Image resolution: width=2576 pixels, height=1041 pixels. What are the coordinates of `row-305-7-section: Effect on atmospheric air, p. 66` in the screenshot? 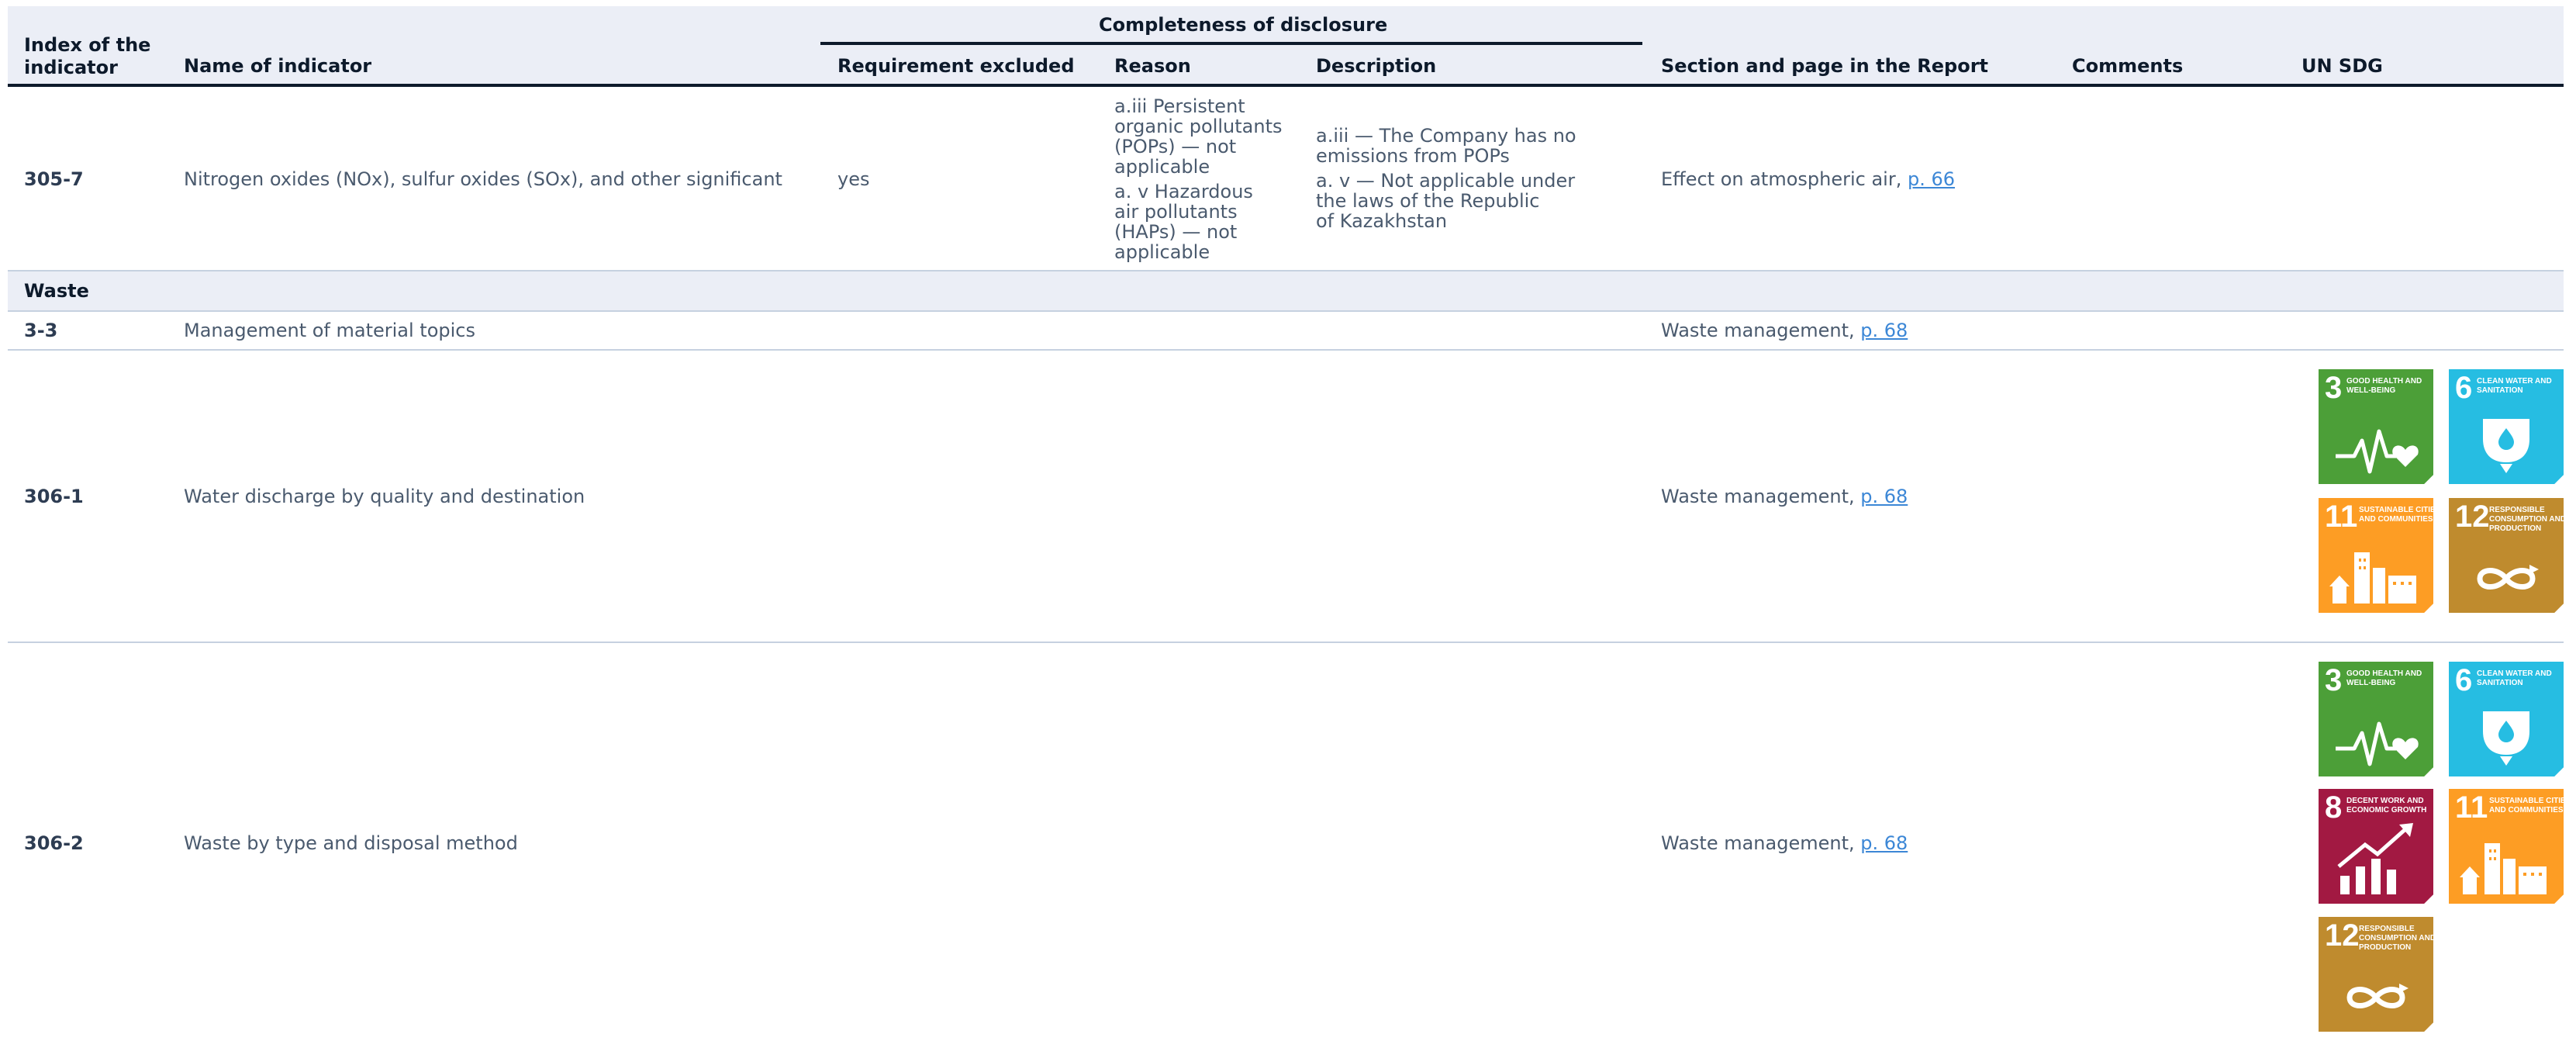 It's located at (1808, 179).